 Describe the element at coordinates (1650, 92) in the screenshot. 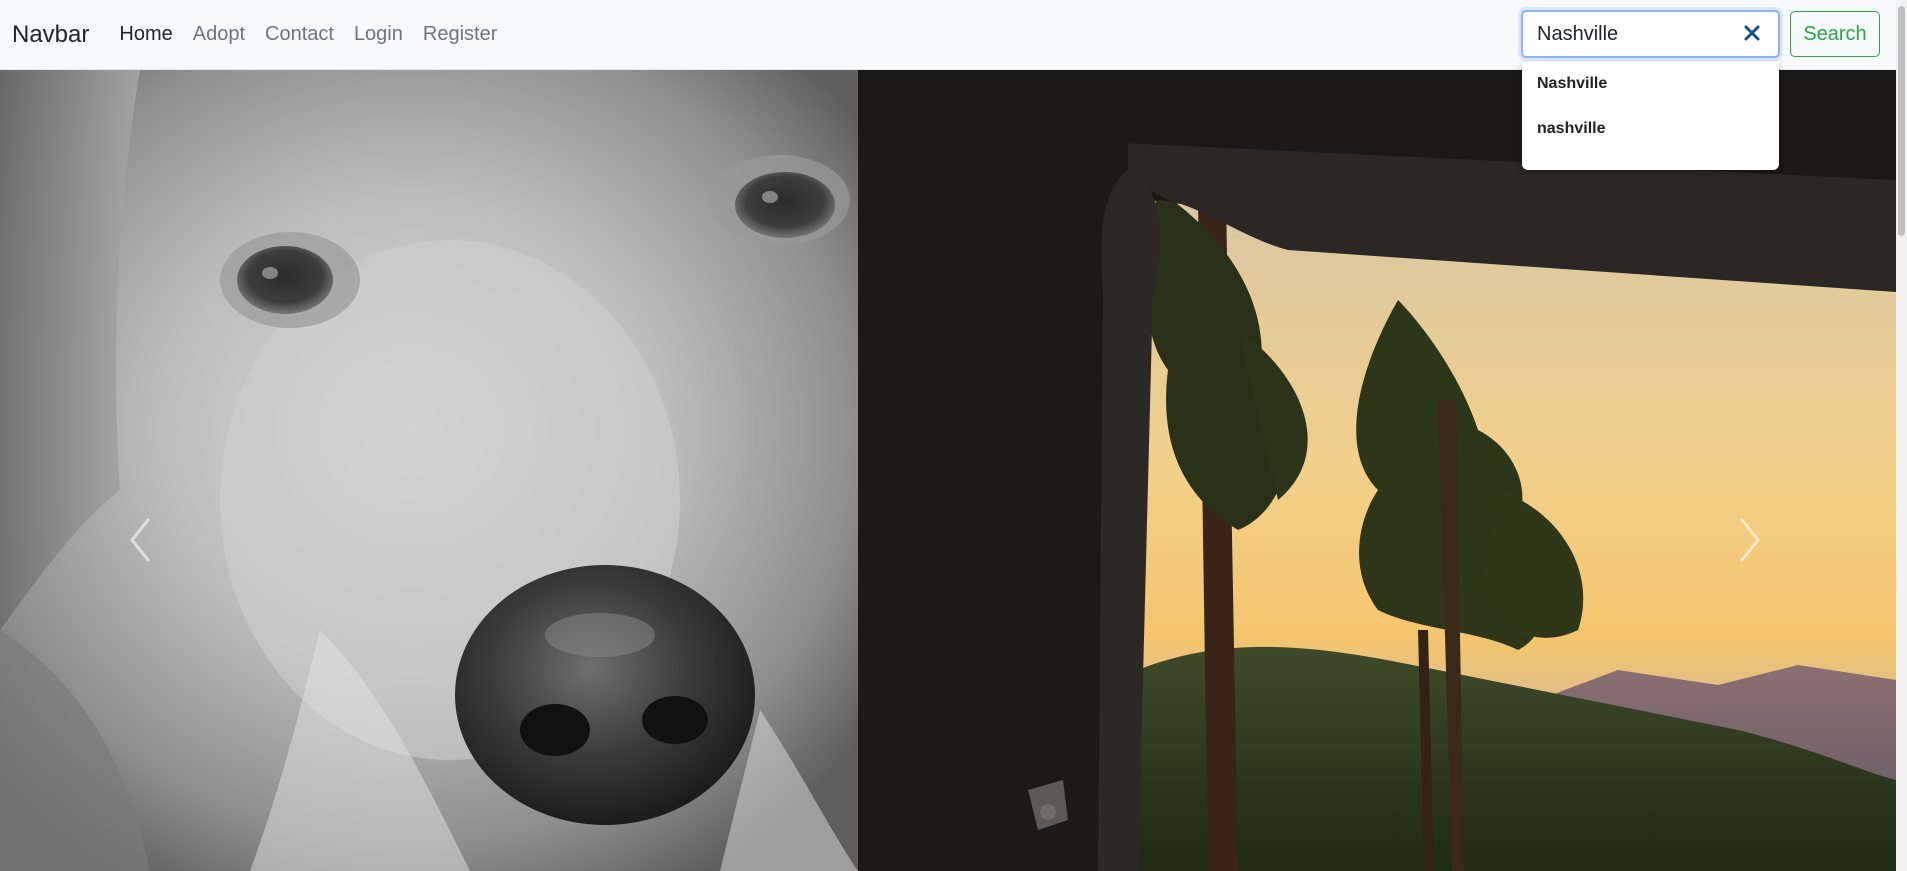

I see `suggestion-item: Nashville` at that location.